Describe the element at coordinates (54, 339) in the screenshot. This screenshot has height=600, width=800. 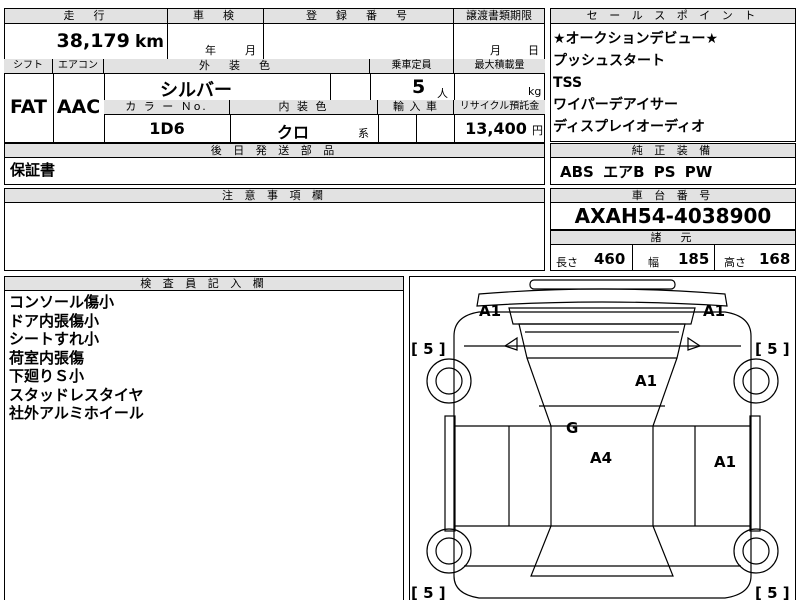
I see `inspector-note: シートすれ小` at that location.